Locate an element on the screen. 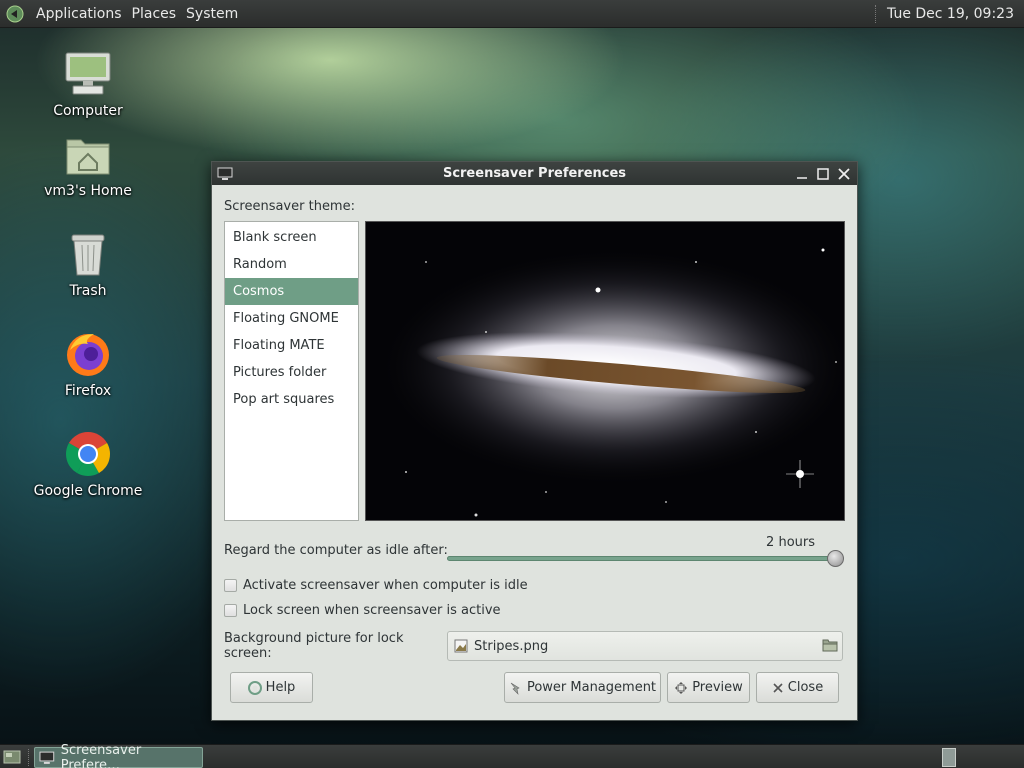  window-close-button is located at coordinates (843, 173).